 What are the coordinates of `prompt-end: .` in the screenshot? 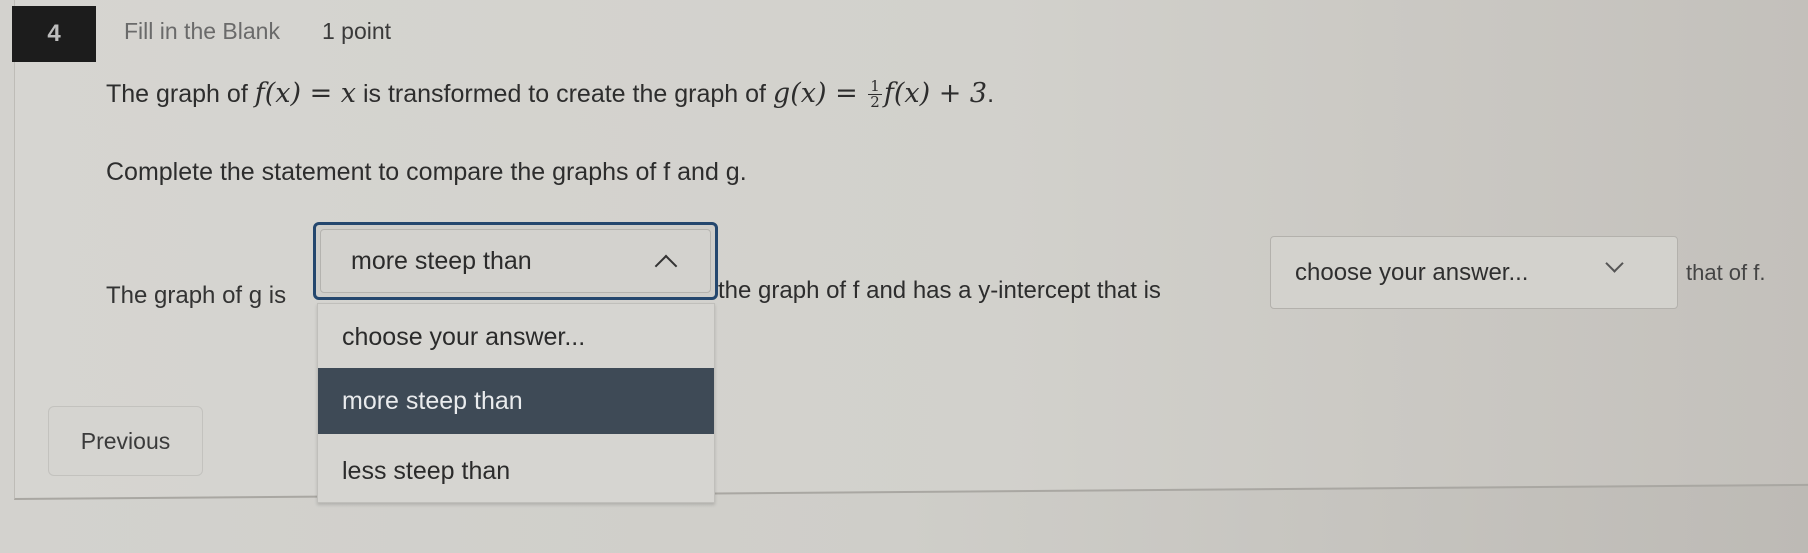 It's located at (991, 94).